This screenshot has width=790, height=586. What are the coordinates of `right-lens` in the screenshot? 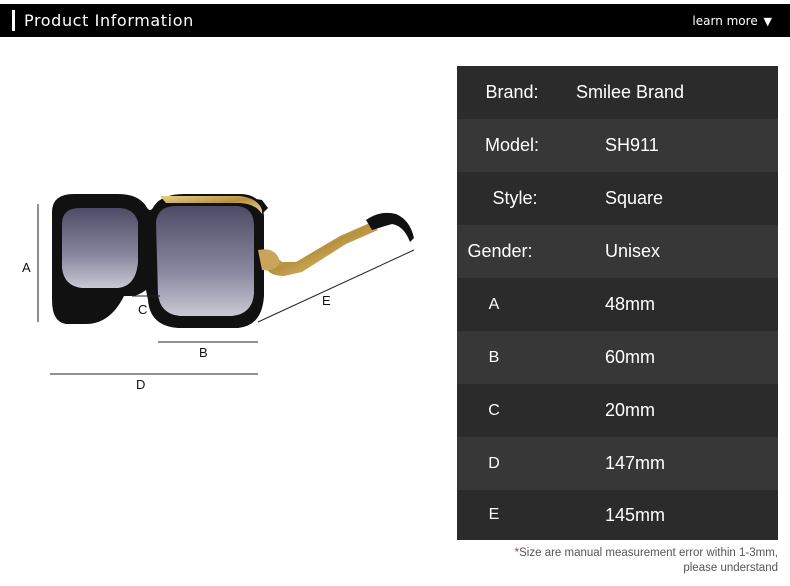 It's located at (205, 261).